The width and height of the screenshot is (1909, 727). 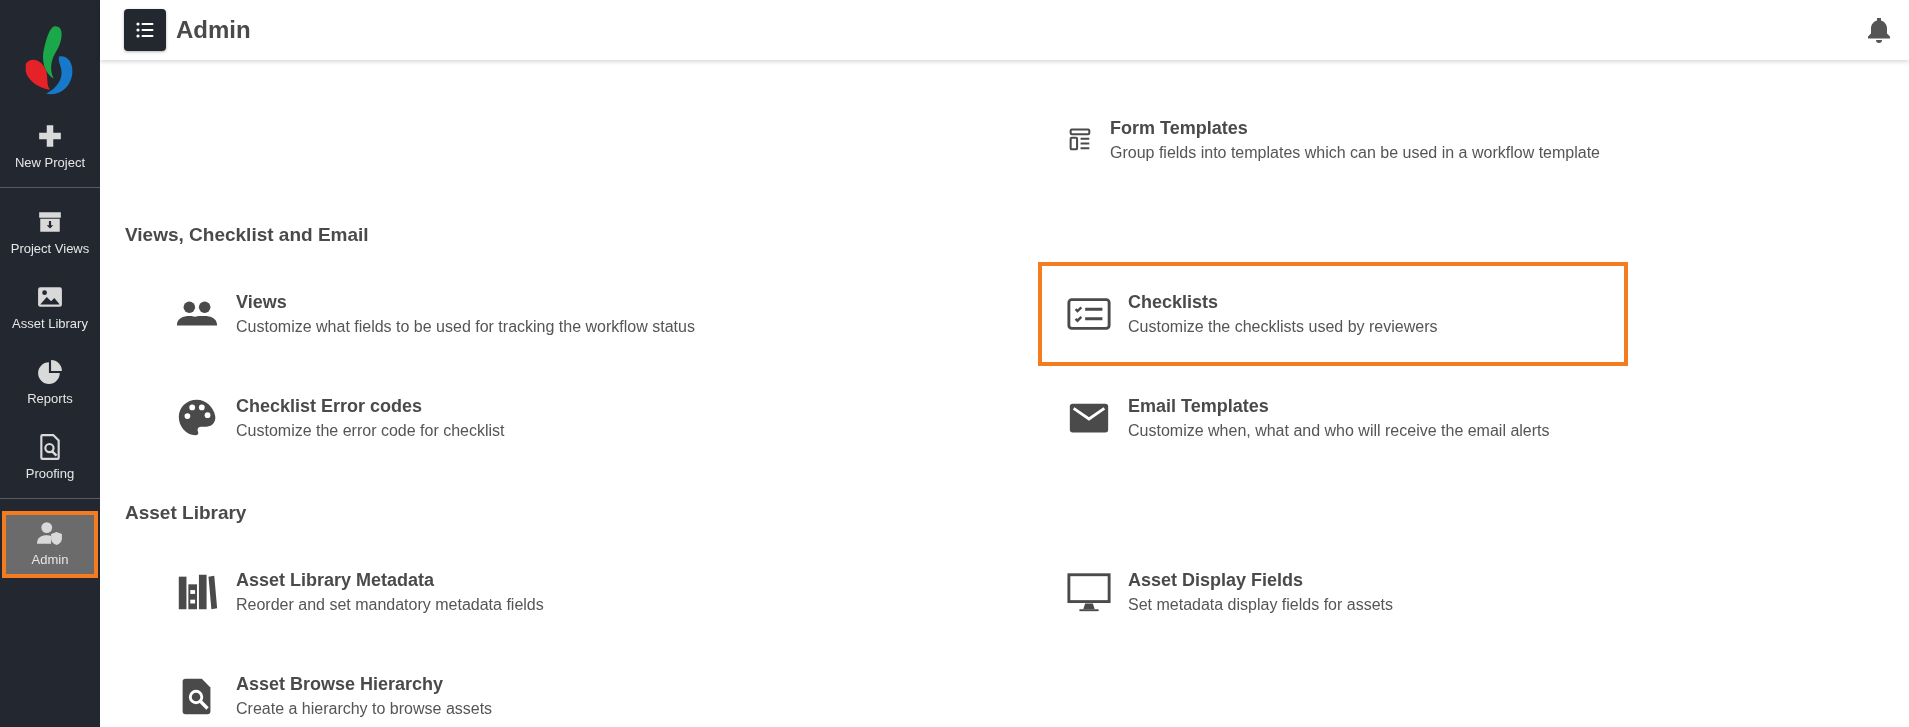 What do you see at coordinates (1216, 580) in the screenshot?
I see `item-title: Asset Display Fields` at bounding box center [1216, 580].